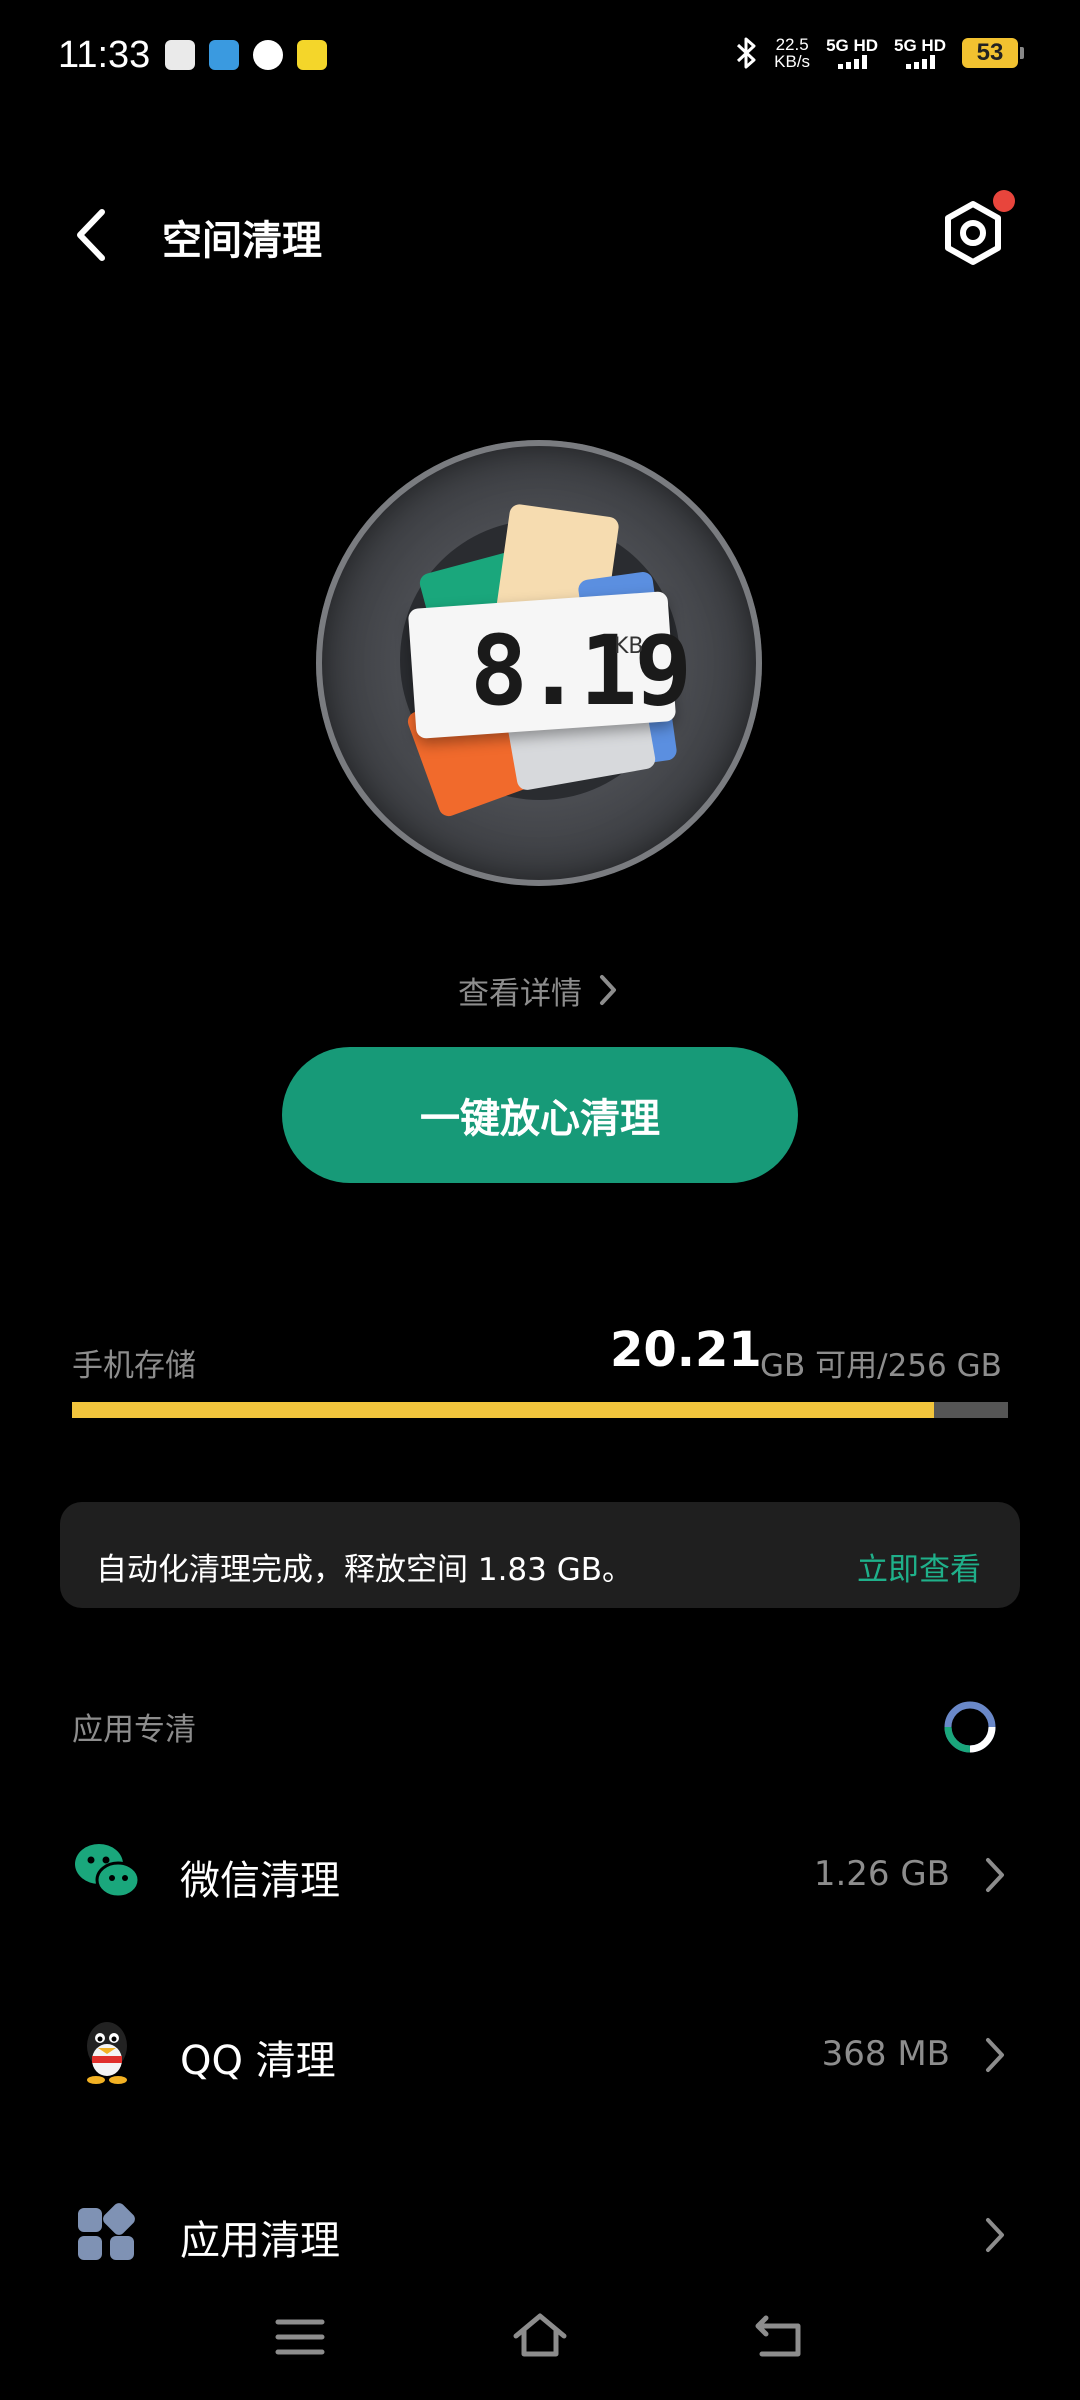  Describe the element at coordinates (312, 55) in the screenshot. I see `app-icon` at that location.